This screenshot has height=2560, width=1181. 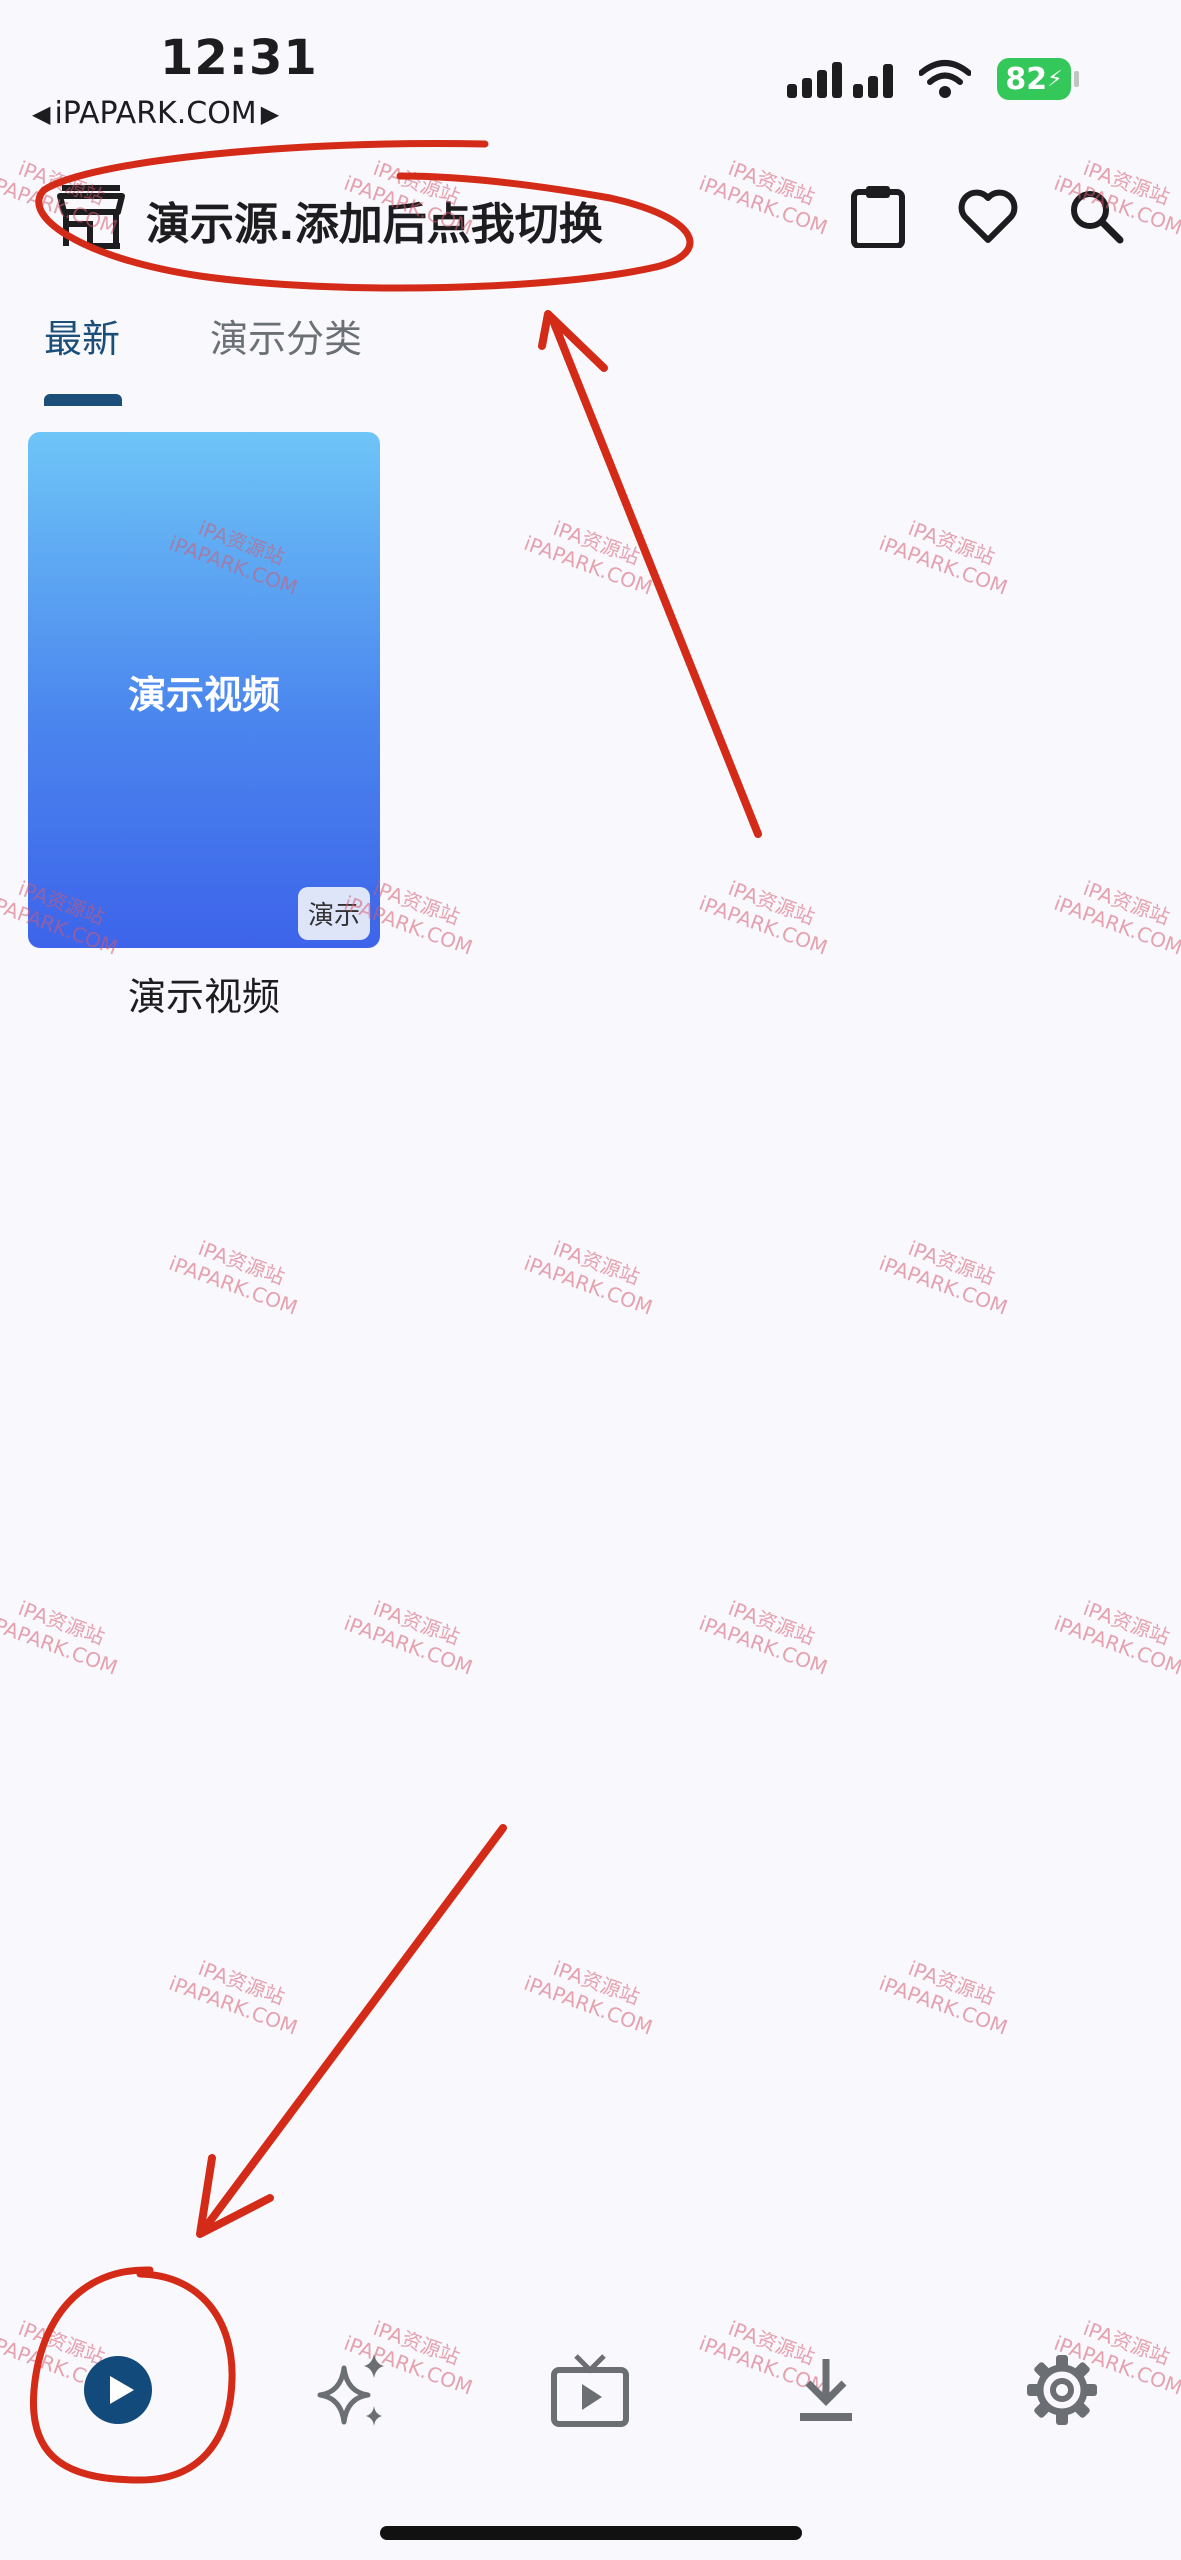 I want to click on tv-icon, so click(x=590, y=2390).